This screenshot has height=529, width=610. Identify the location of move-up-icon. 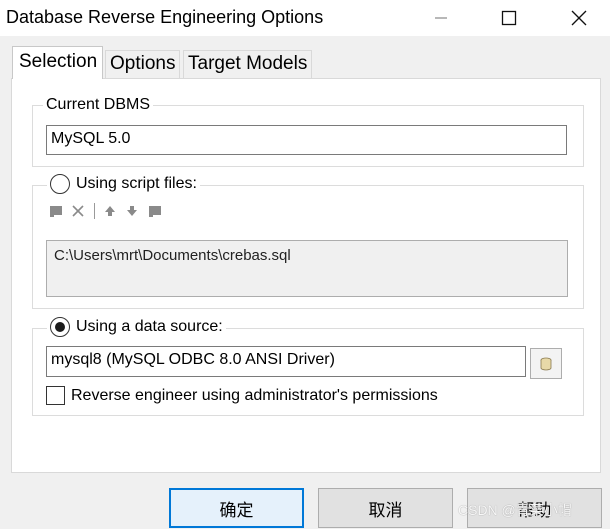
(110, 211).